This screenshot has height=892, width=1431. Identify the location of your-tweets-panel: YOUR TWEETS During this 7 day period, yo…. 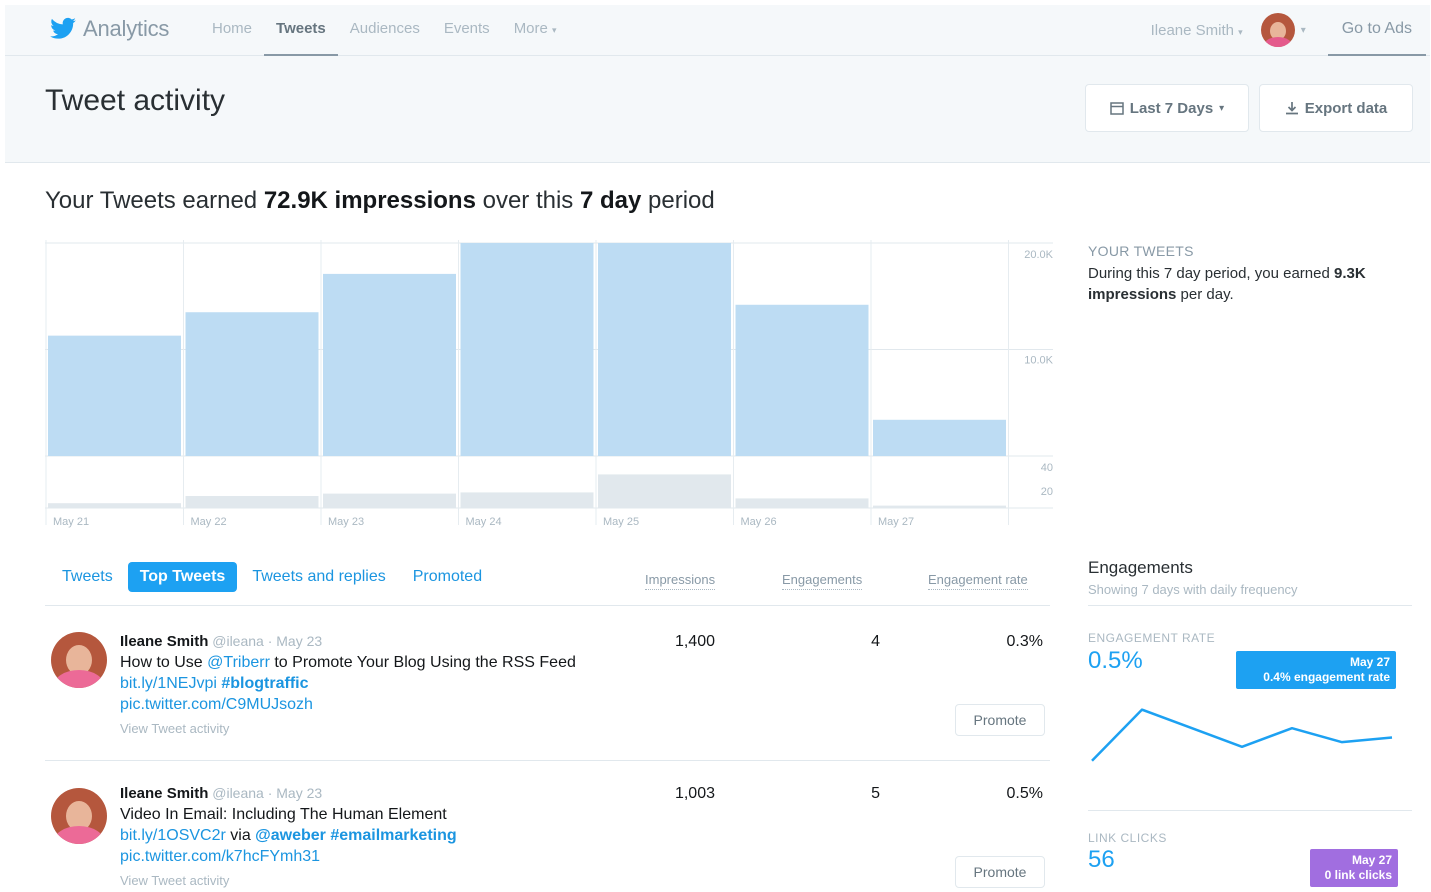
(1253, 274).